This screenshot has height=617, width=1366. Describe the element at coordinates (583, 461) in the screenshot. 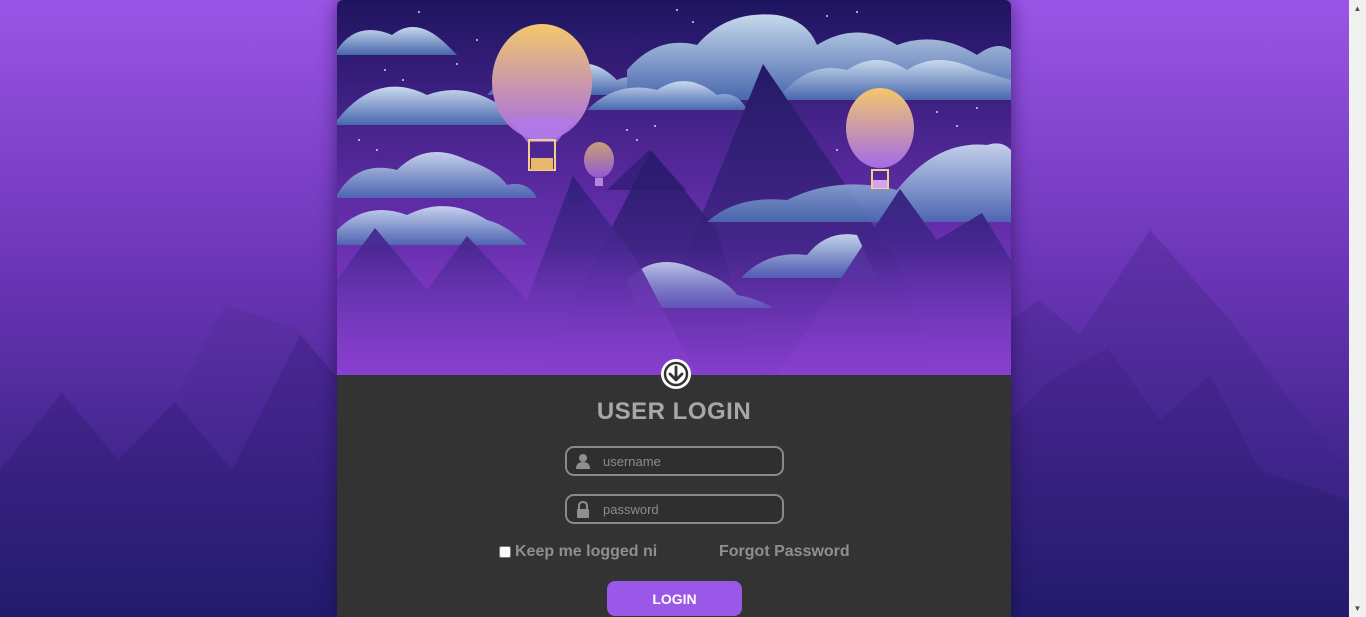

I see `user-icon` at that location.